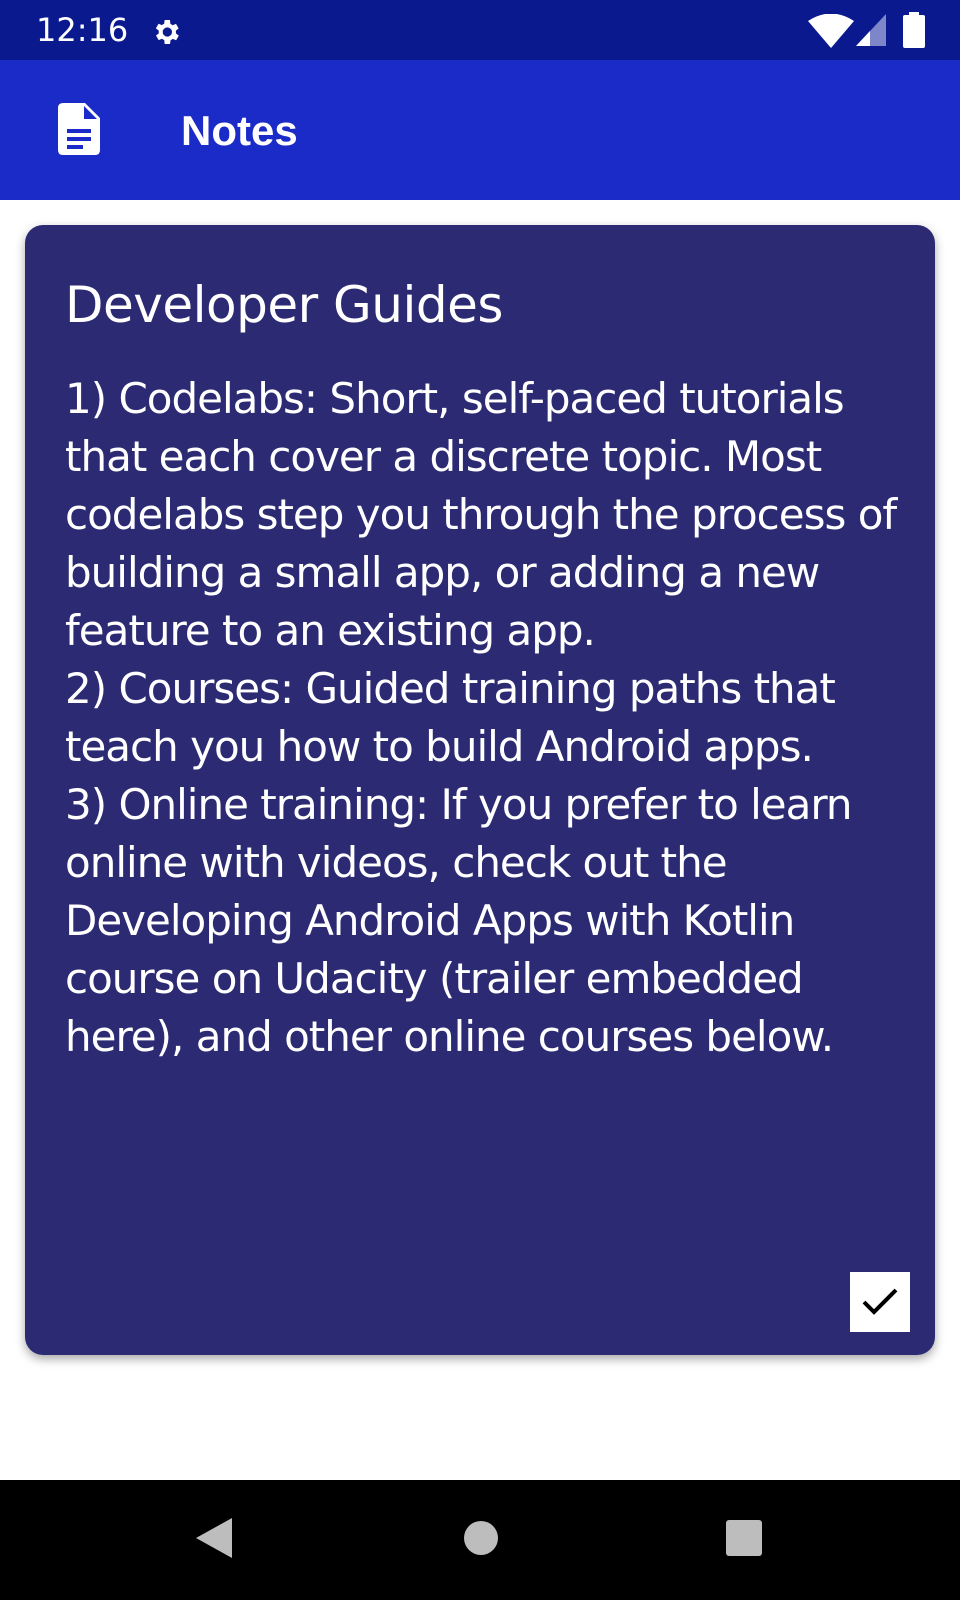 The image size is (960, 1600). Describe the element at coordinates (480, 30) in the screenshot. I see `status-bar: 12:16` at that location.